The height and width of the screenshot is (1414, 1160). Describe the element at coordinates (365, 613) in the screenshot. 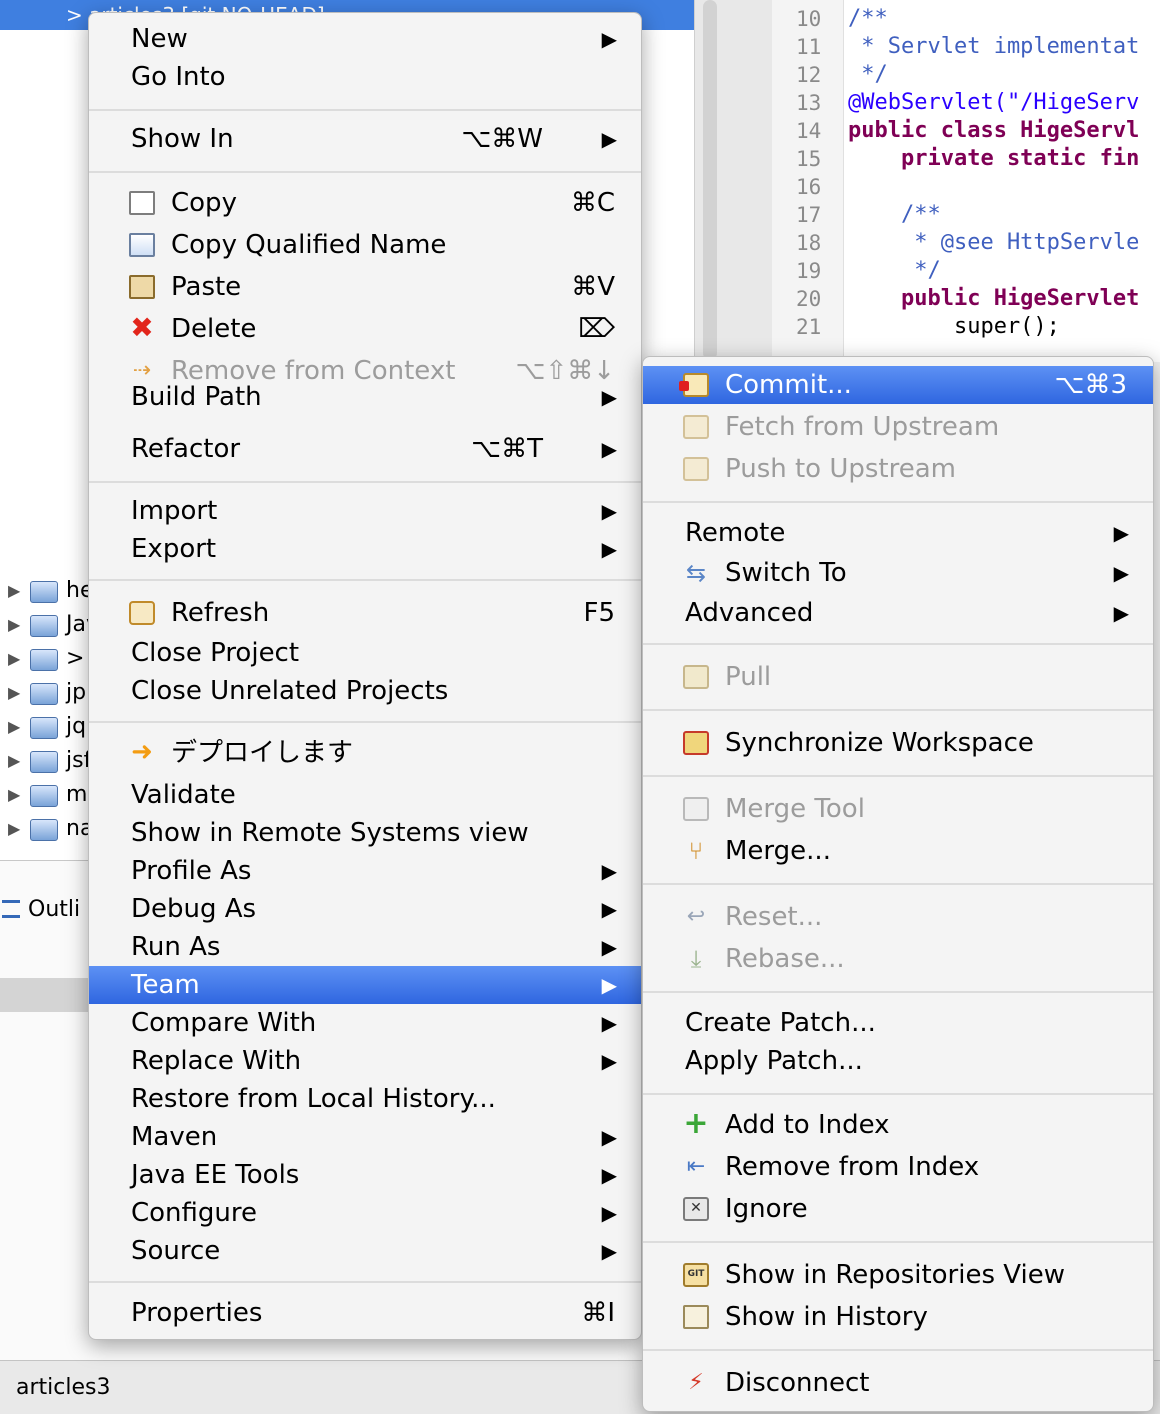

I see `menu-item-refresh: Refresh F5` at that location.